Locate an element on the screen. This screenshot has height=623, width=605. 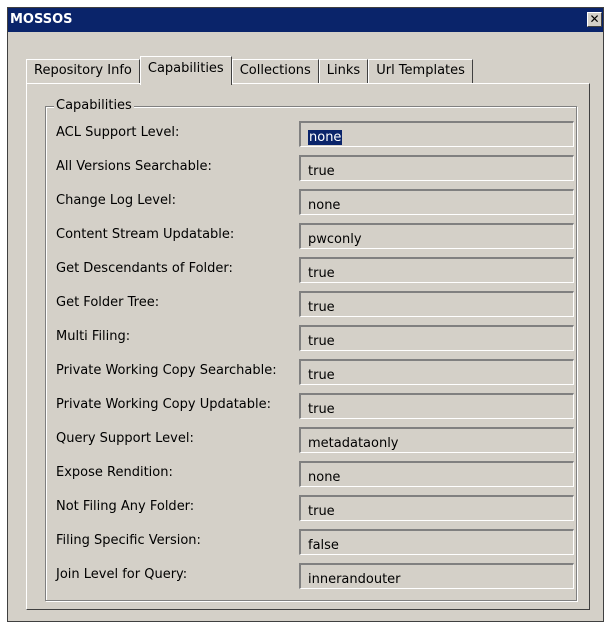
close-icon: ✕ is located at coordinates (594, 19).